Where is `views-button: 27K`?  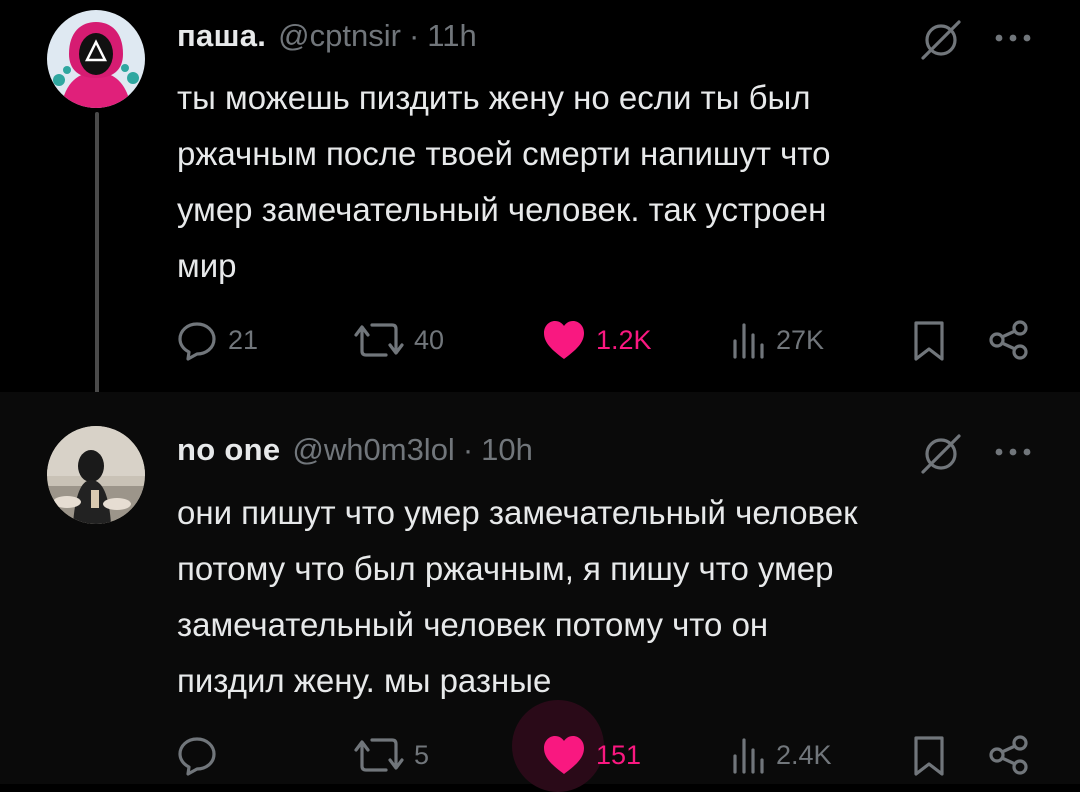
views-button: 27K is located at coordinates (777, 340).